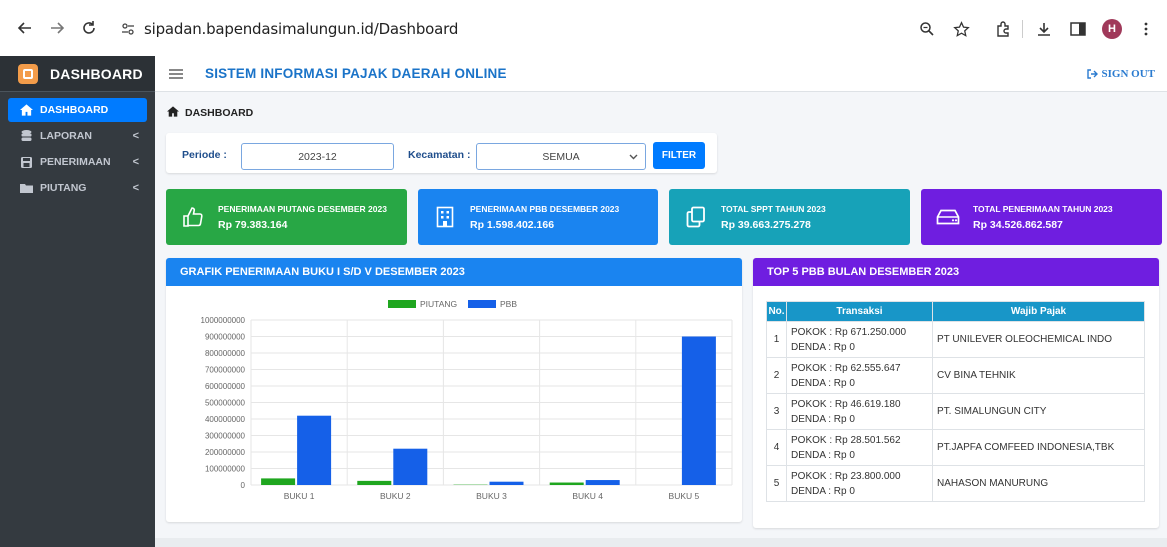  I want to click on profile-avatar: H, so click(1112, 29).